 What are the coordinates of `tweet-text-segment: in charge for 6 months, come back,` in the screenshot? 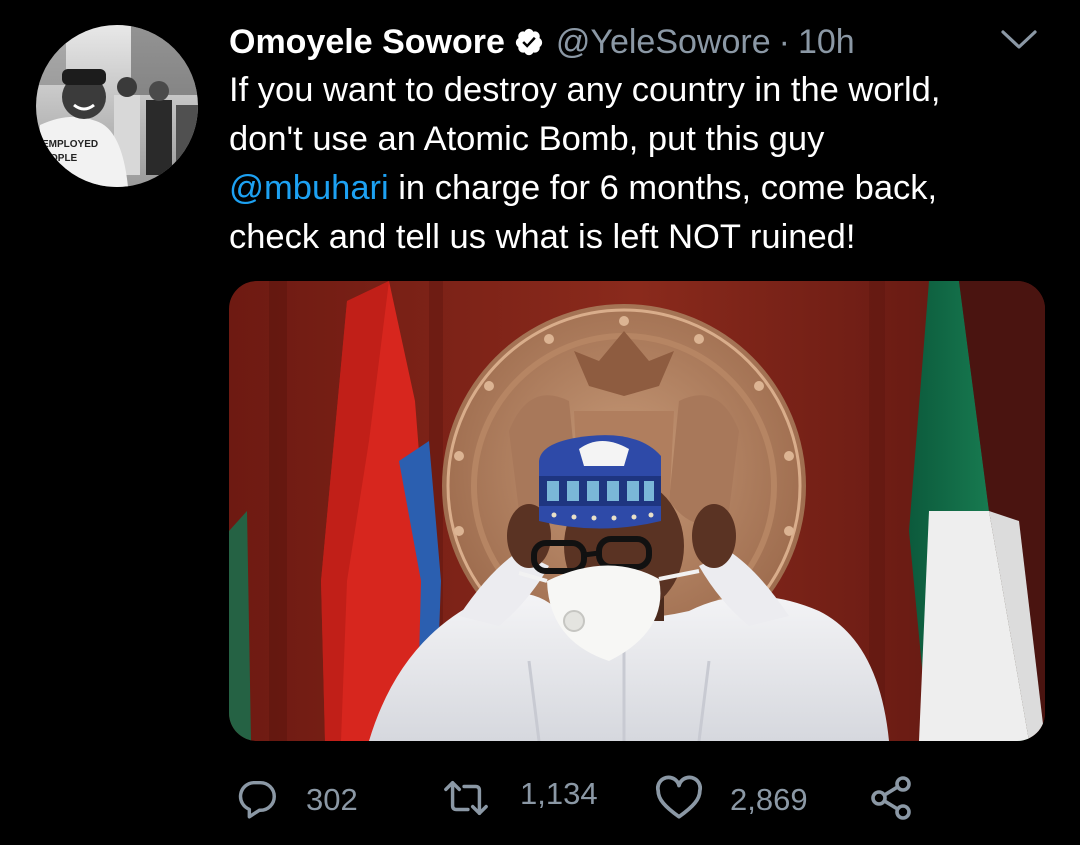 It's located at (663, 188).